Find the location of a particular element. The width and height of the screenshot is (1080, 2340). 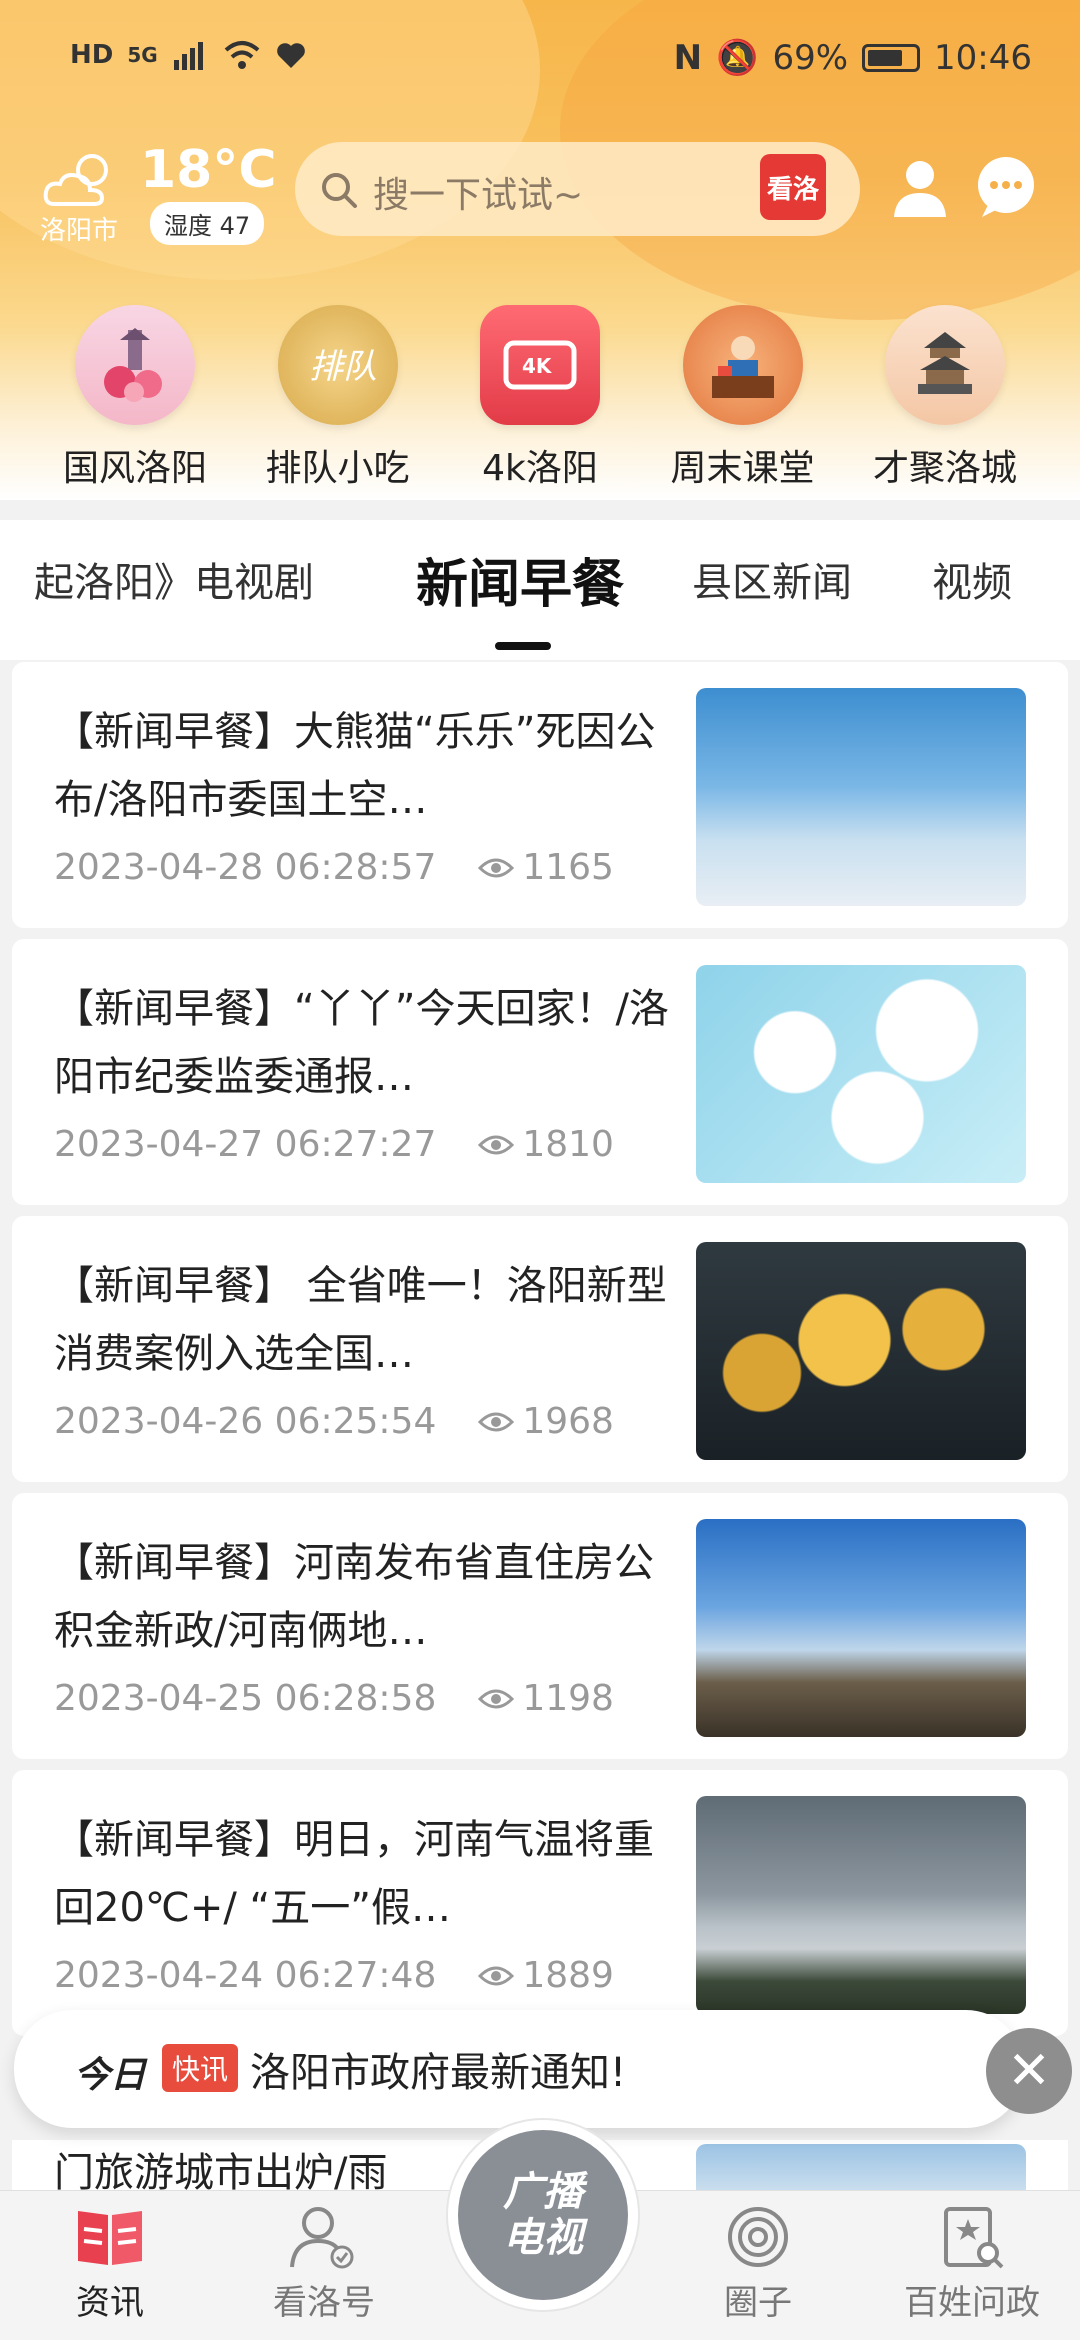

article-date: 2023-04-28 06:28:57 is located at coordinates (245, 867).